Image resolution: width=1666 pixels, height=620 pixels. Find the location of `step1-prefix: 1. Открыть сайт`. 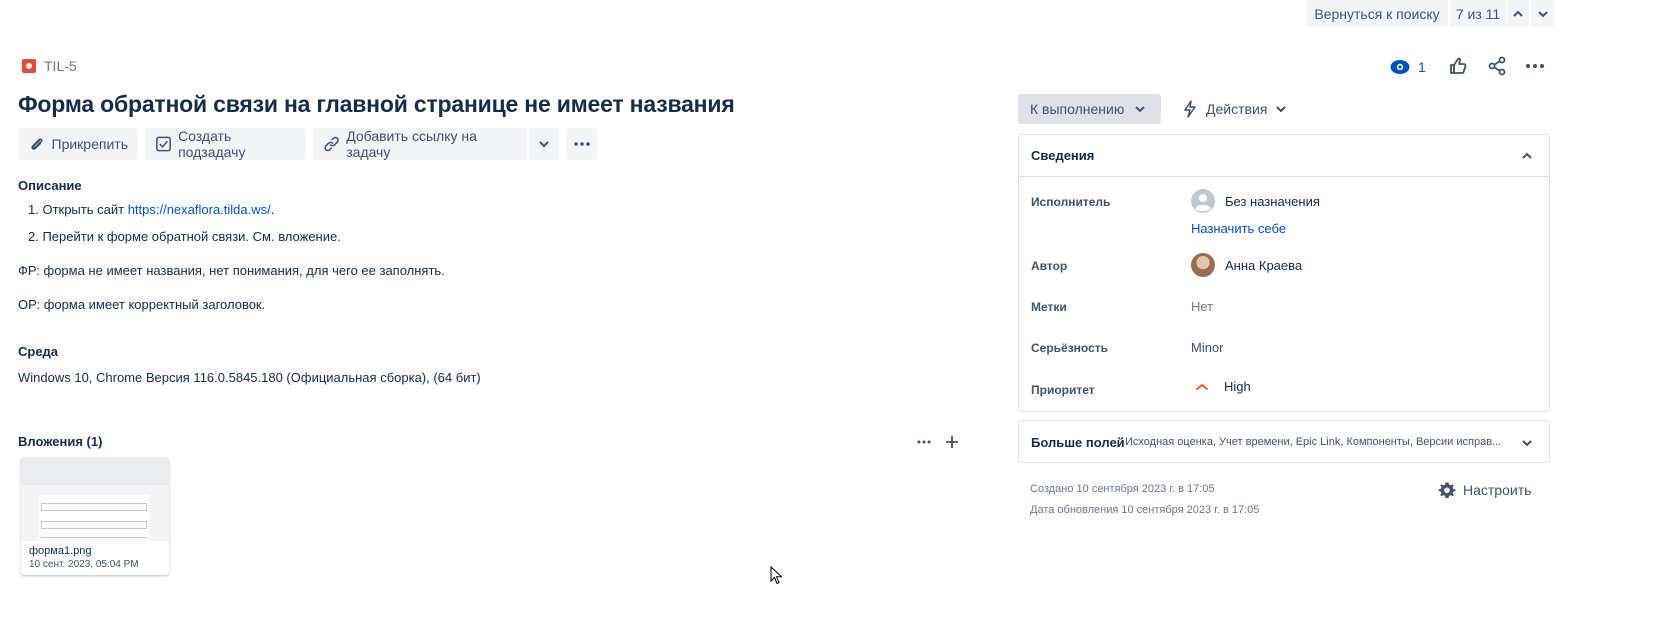

step1-prefix: 1. Открыть сайт is located at coordinates (78, 209).